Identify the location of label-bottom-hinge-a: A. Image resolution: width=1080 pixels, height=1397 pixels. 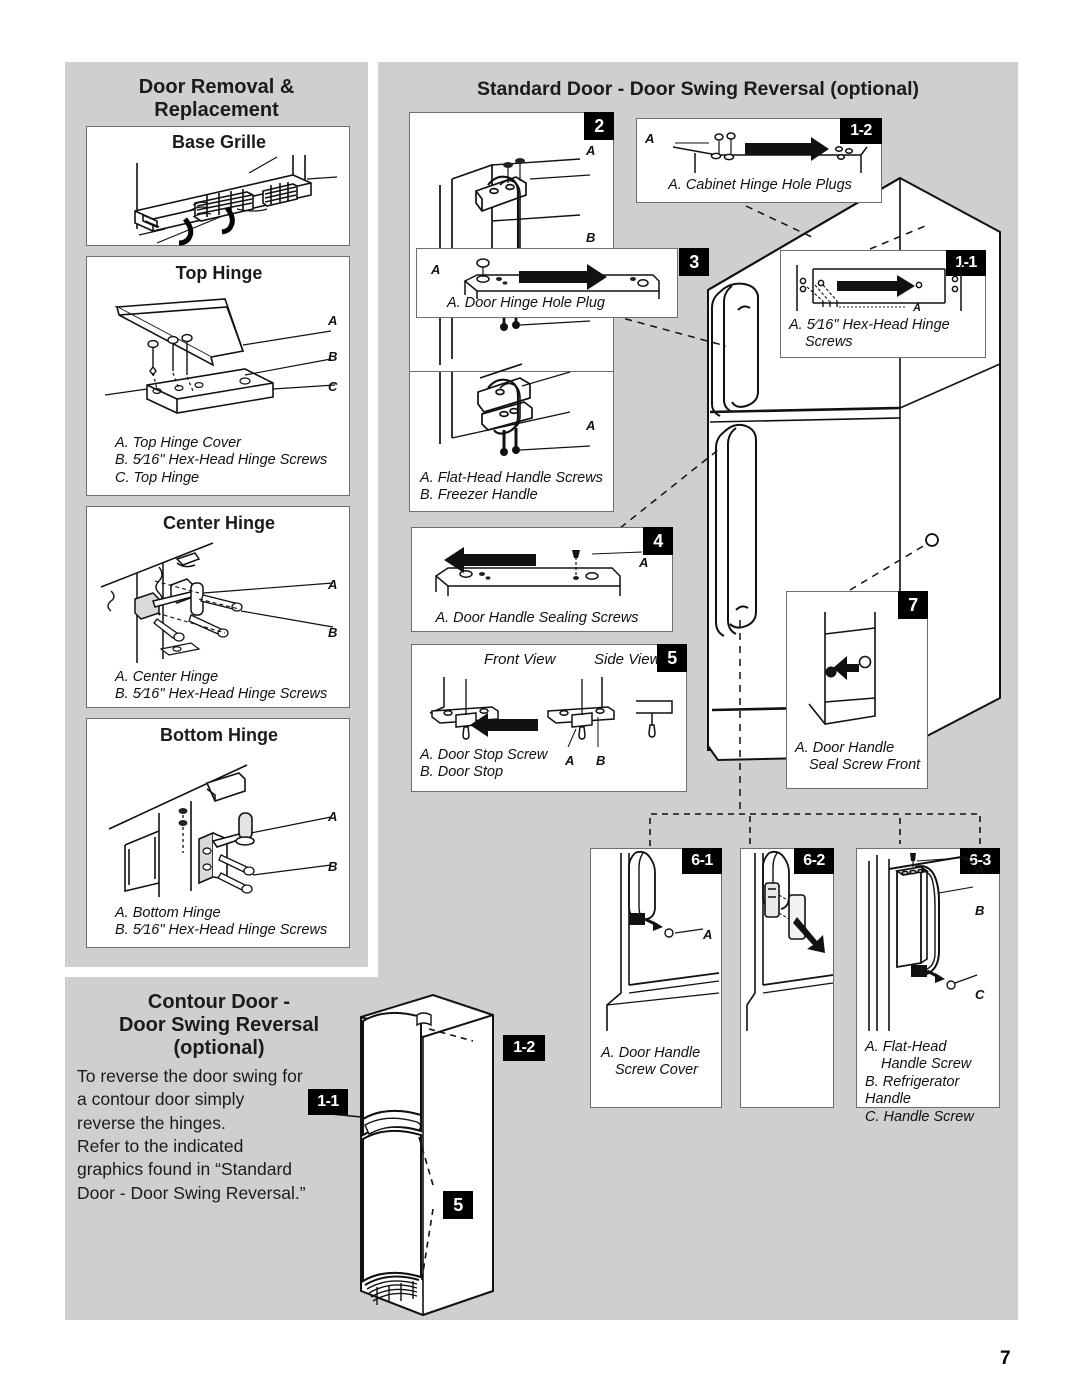
(333, 816).